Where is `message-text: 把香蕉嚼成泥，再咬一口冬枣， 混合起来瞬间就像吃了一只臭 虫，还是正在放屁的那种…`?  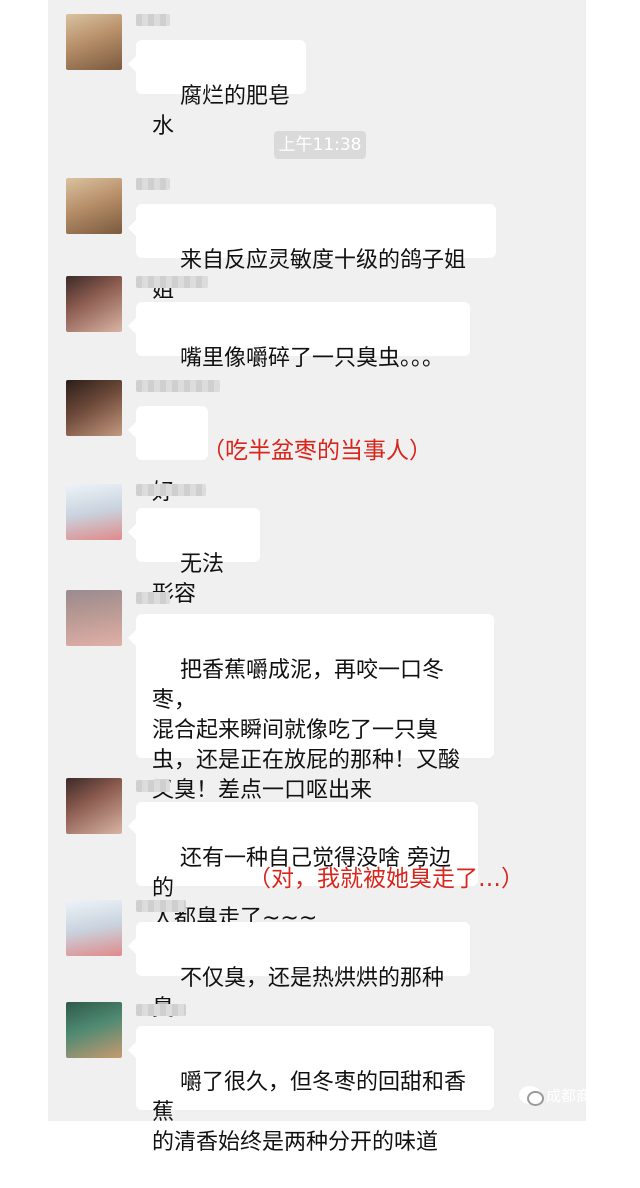
message-text: 把香蕉嚼成泥，再咬一口冬枣， 混合起来瞬间就像吃了一只臭 虫，还是正在放屁的那种… is located at coordinates (306, 730).